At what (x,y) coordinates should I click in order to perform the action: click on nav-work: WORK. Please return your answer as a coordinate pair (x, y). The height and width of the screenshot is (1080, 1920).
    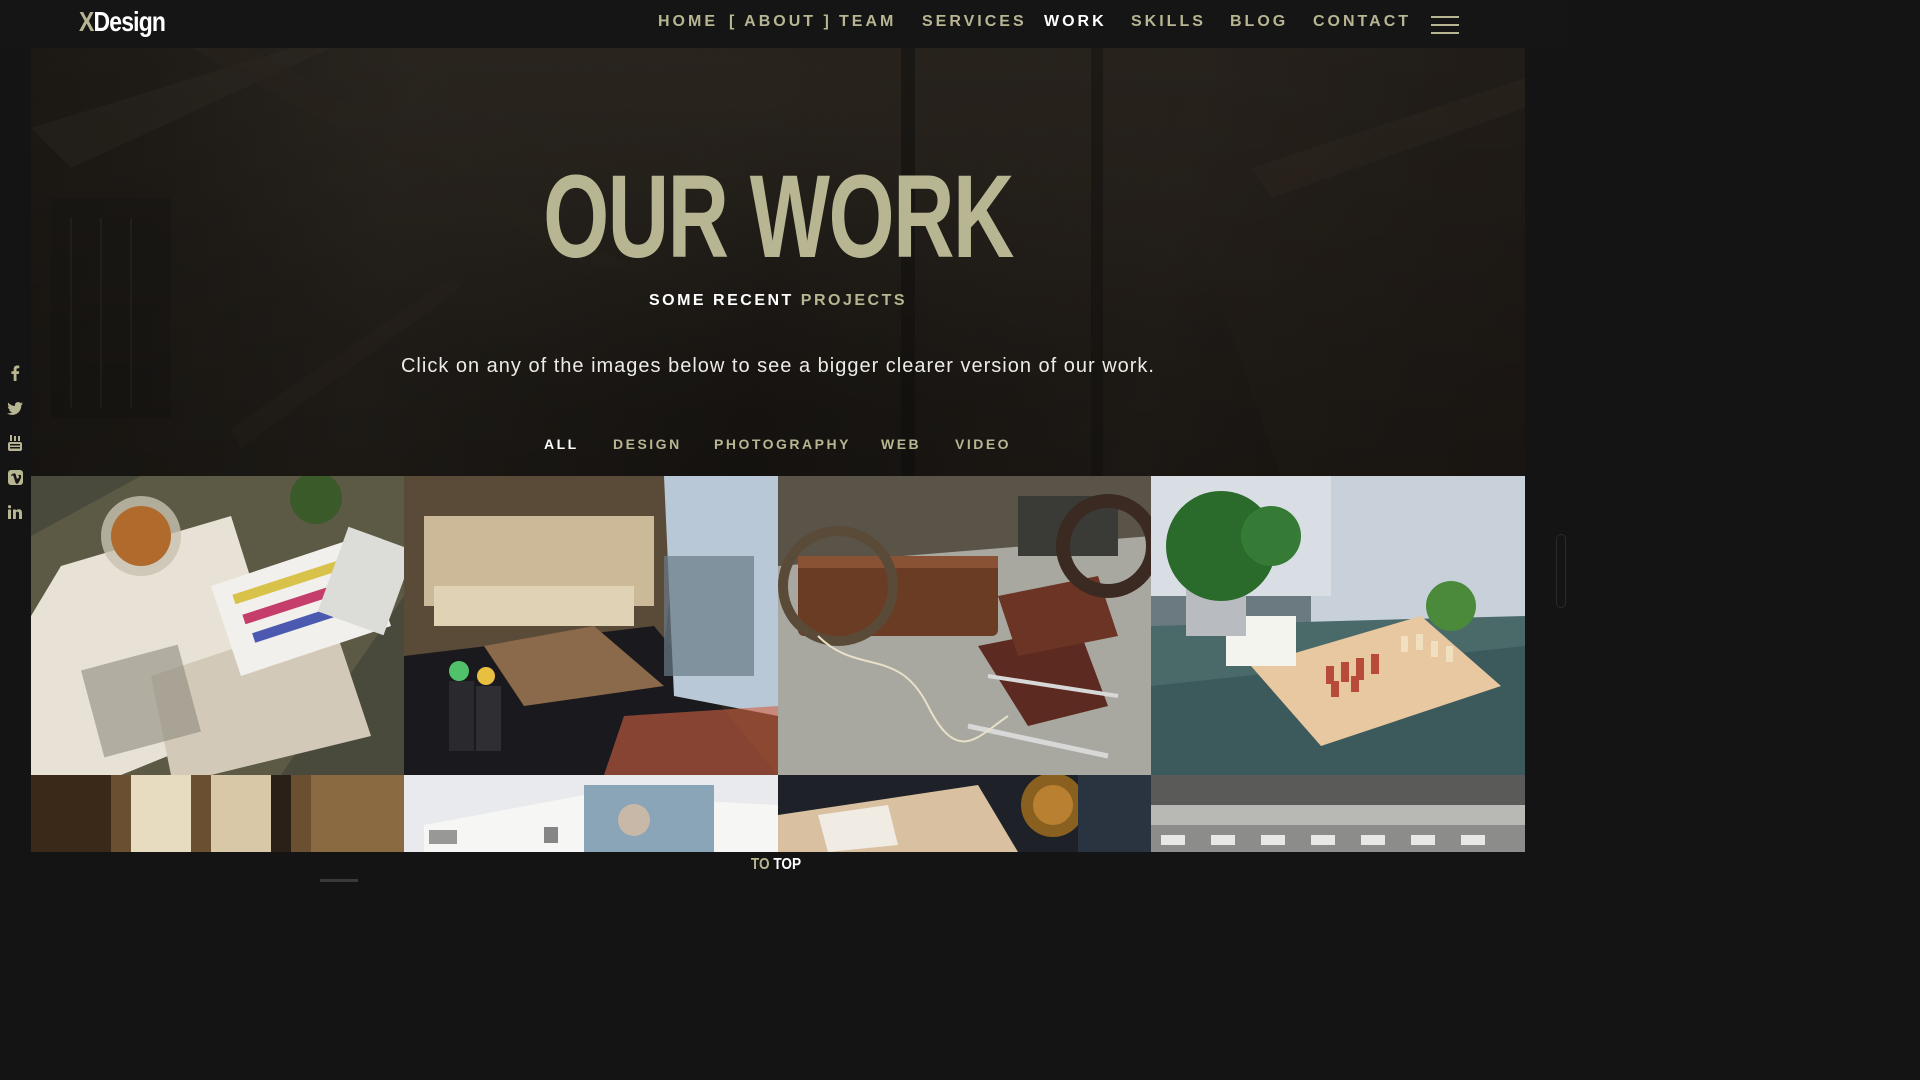
    Looking at the image, I should click on (1075, 22).